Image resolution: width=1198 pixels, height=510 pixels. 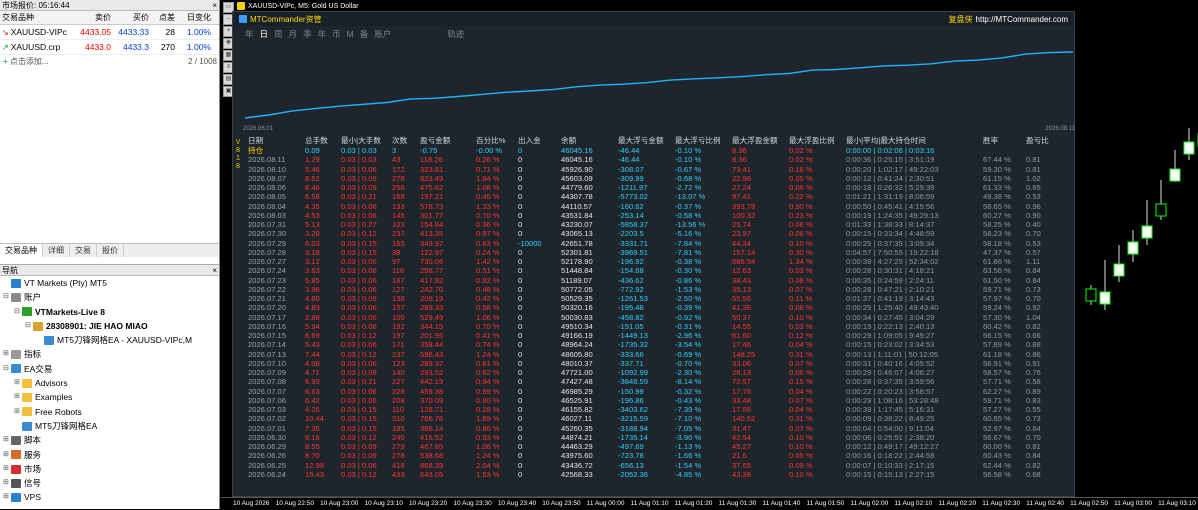 What do you see at coordinates (109, 497) in the screenshot?
I see `nav-item: ⊞ VPS` at bounding box center [109, 497].